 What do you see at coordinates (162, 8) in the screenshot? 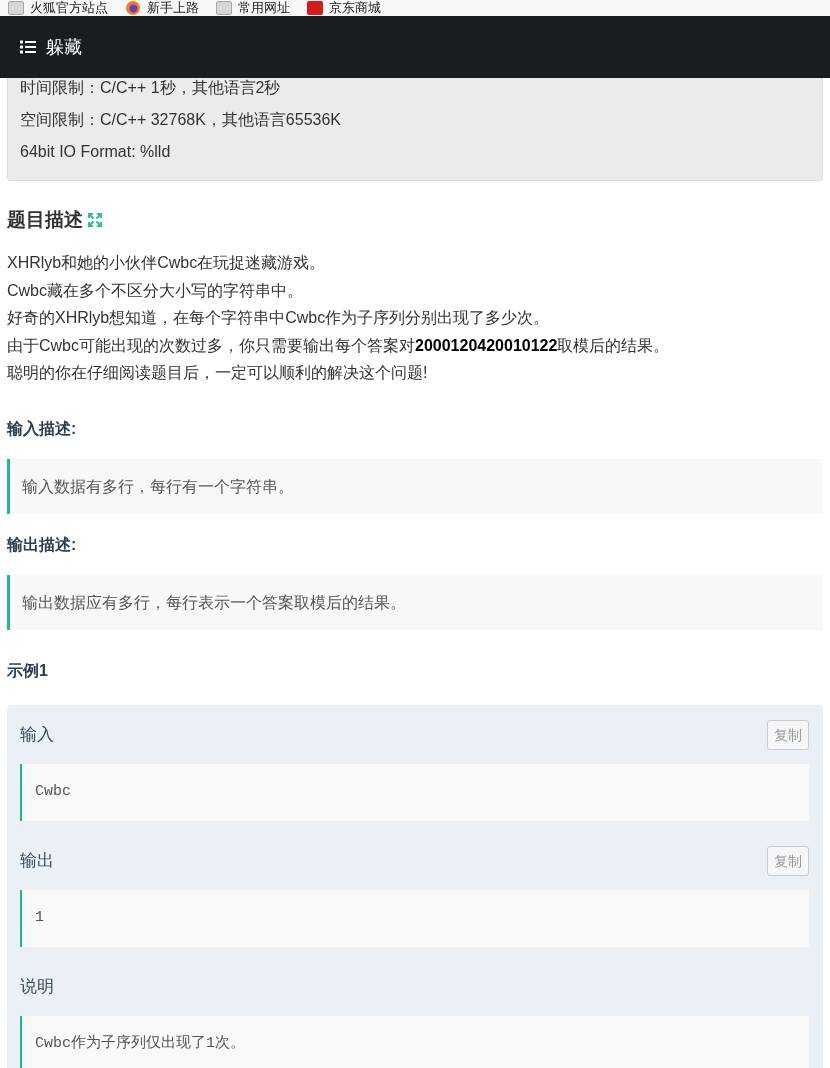
I see `bookmark-link: 新手上路` at bounding box center [162, 8].